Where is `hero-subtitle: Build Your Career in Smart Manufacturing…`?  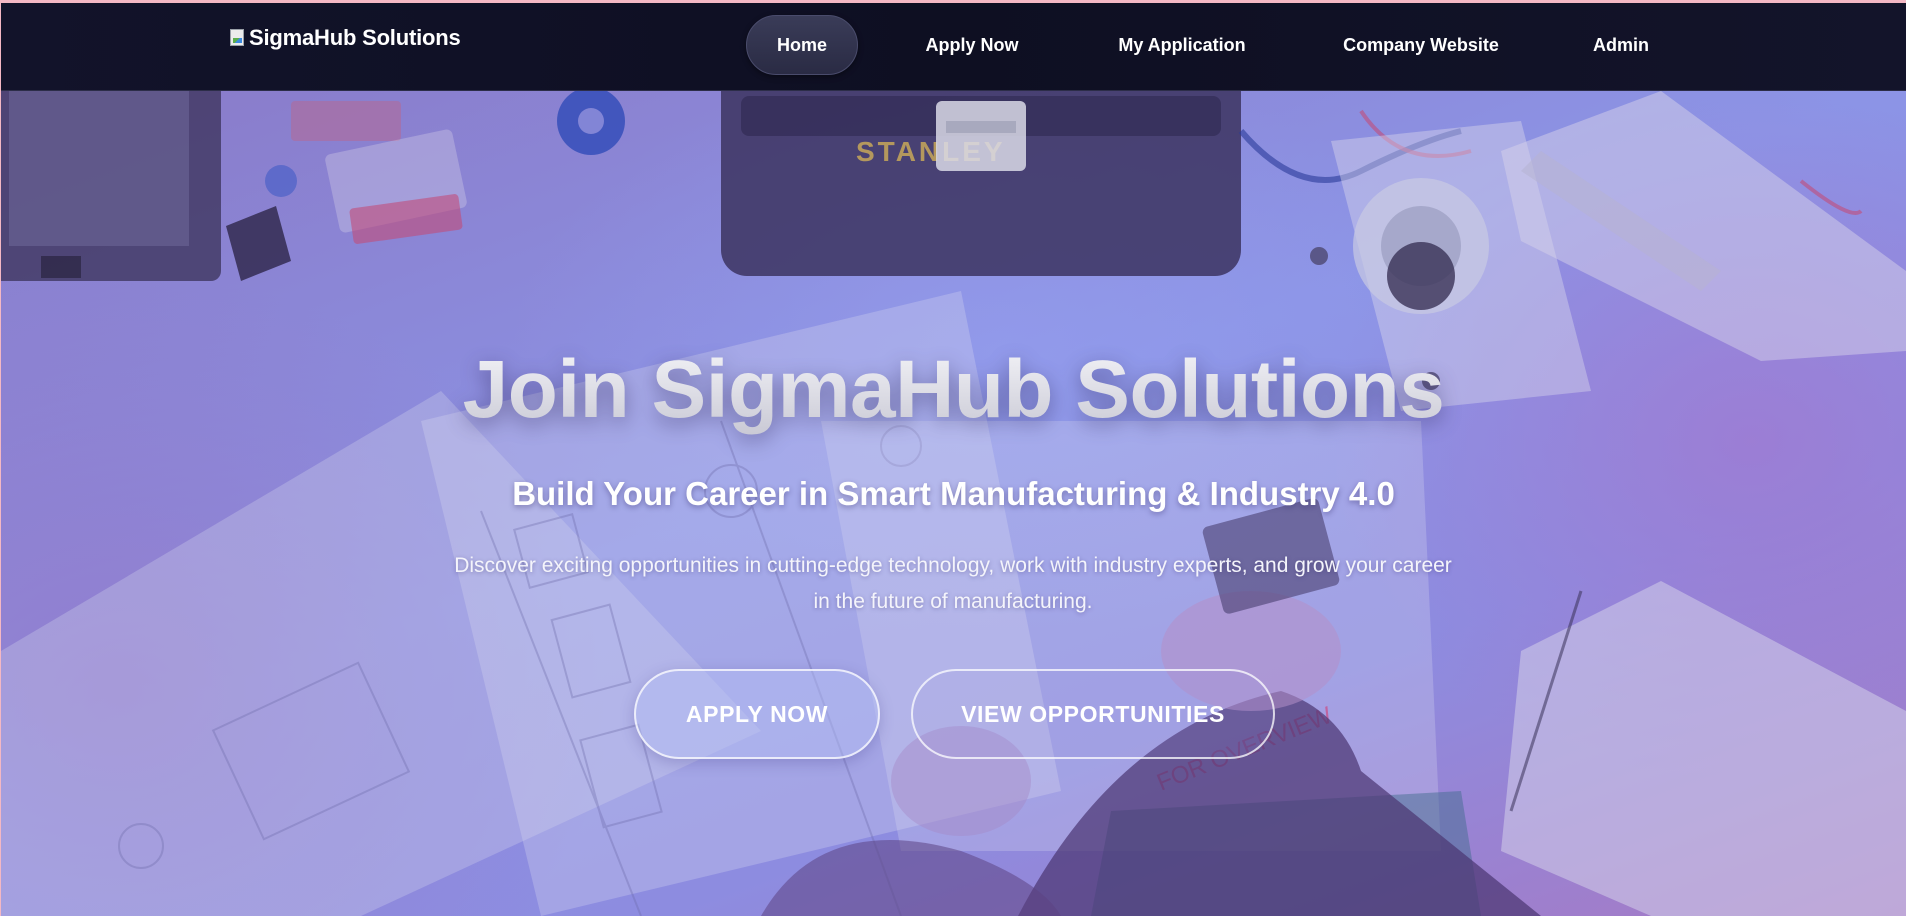 hero-subtitle: Build Your Career in Smart Manufacturing… is located at coordinates (953, 493).